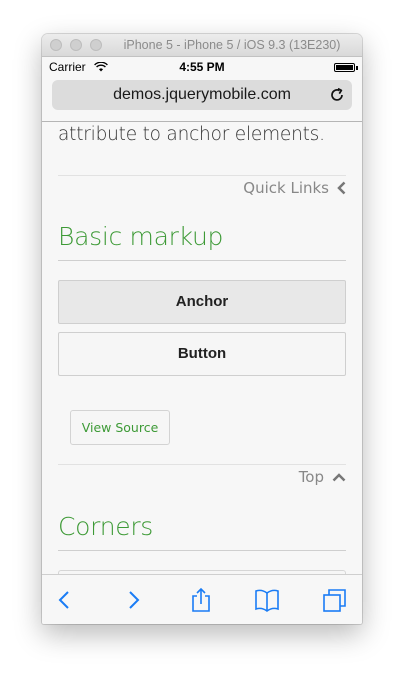  I want to click on tabs-icon, so click(335, 600).